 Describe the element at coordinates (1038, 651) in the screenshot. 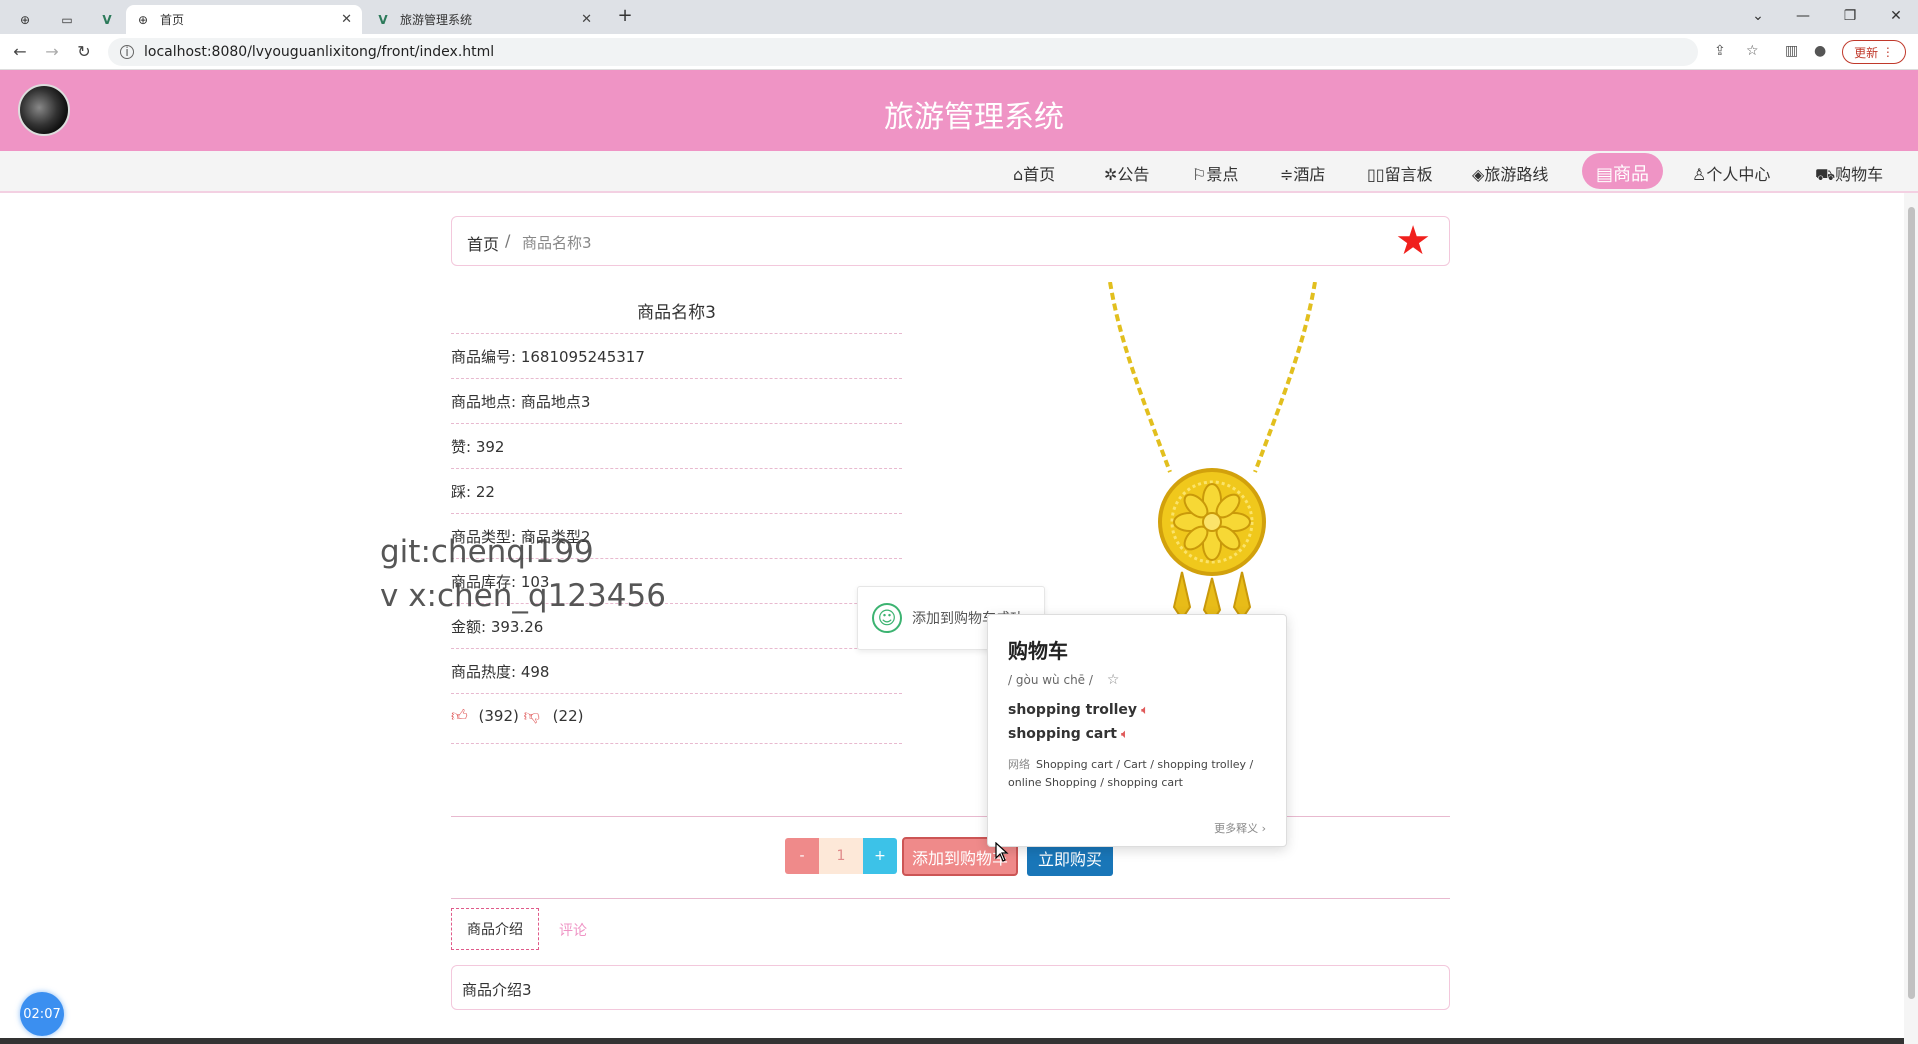

I see `dict-word: 购物车` at that location.